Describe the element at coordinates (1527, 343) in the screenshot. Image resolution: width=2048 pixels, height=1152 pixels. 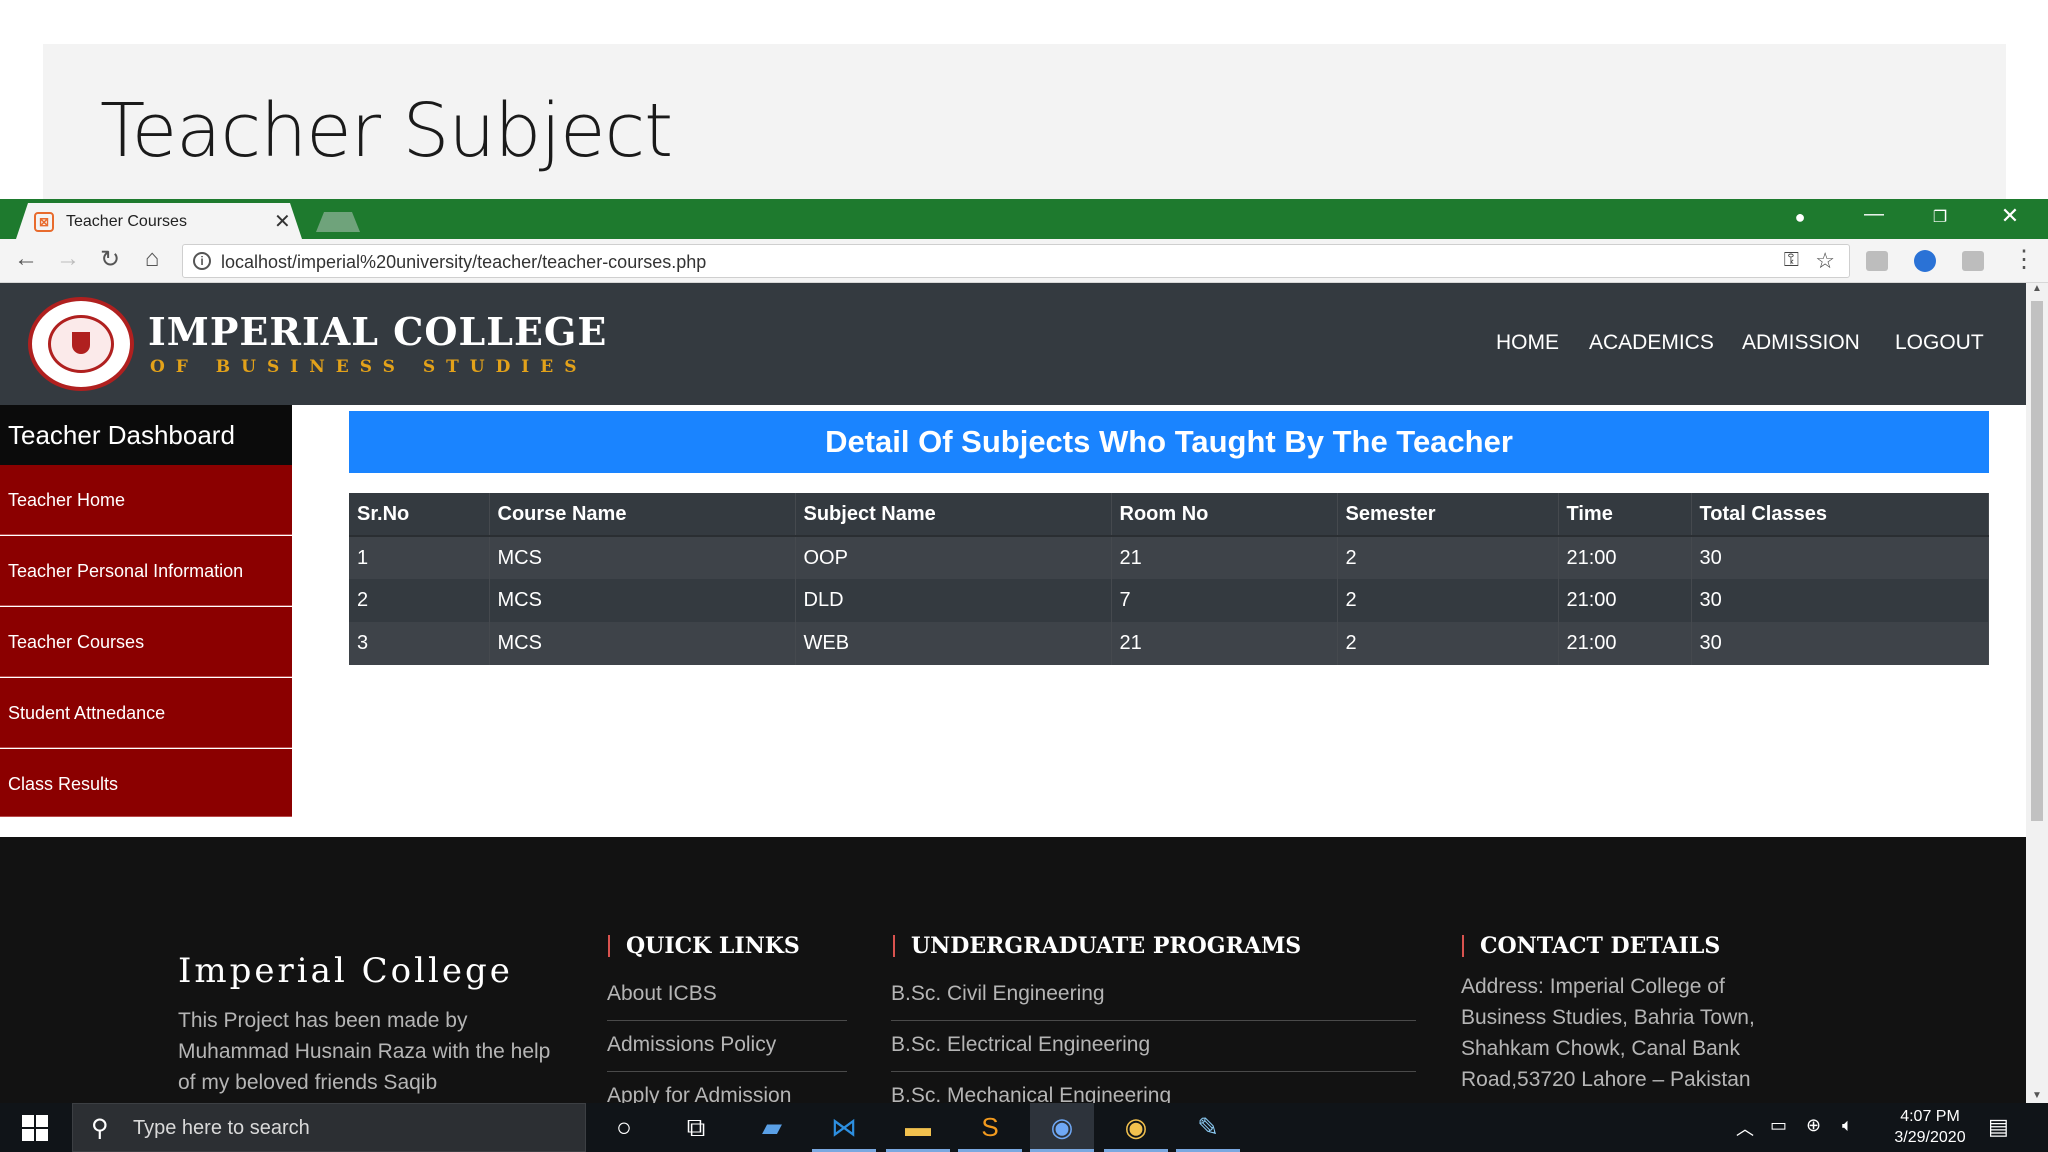
I see `nav-home-link: HOME` at that location.